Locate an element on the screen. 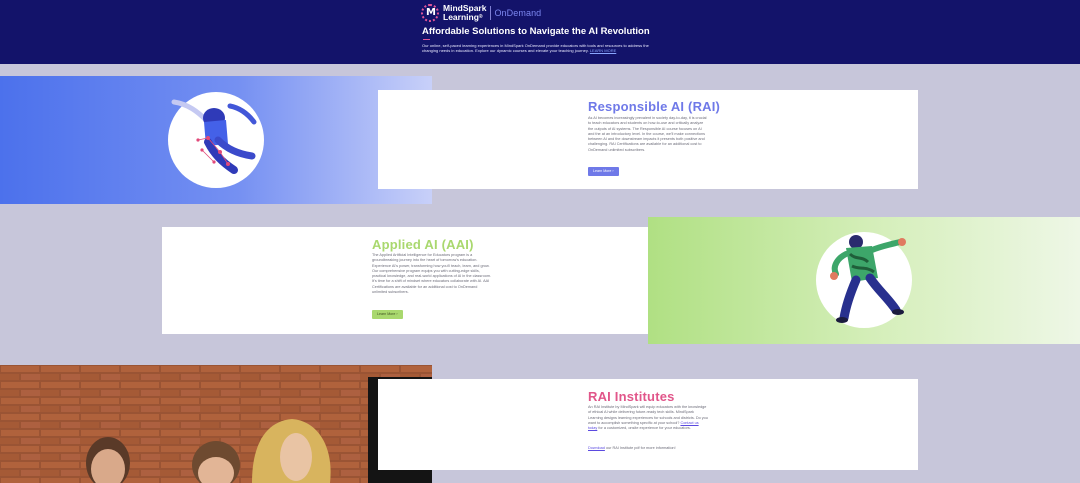 This screenshot has width=1080, height=483. mindspark-logo: M MindSpark Learning® OnDemand is located at coordinates (481, 13).